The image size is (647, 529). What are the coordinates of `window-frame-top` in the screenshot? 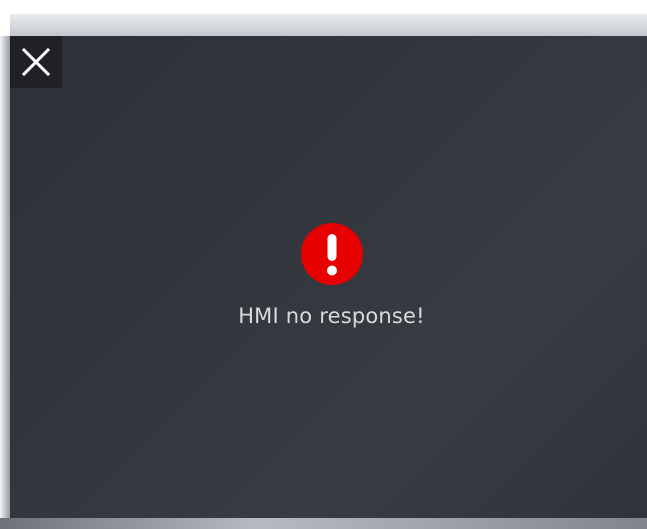 It's located at (323, 18).